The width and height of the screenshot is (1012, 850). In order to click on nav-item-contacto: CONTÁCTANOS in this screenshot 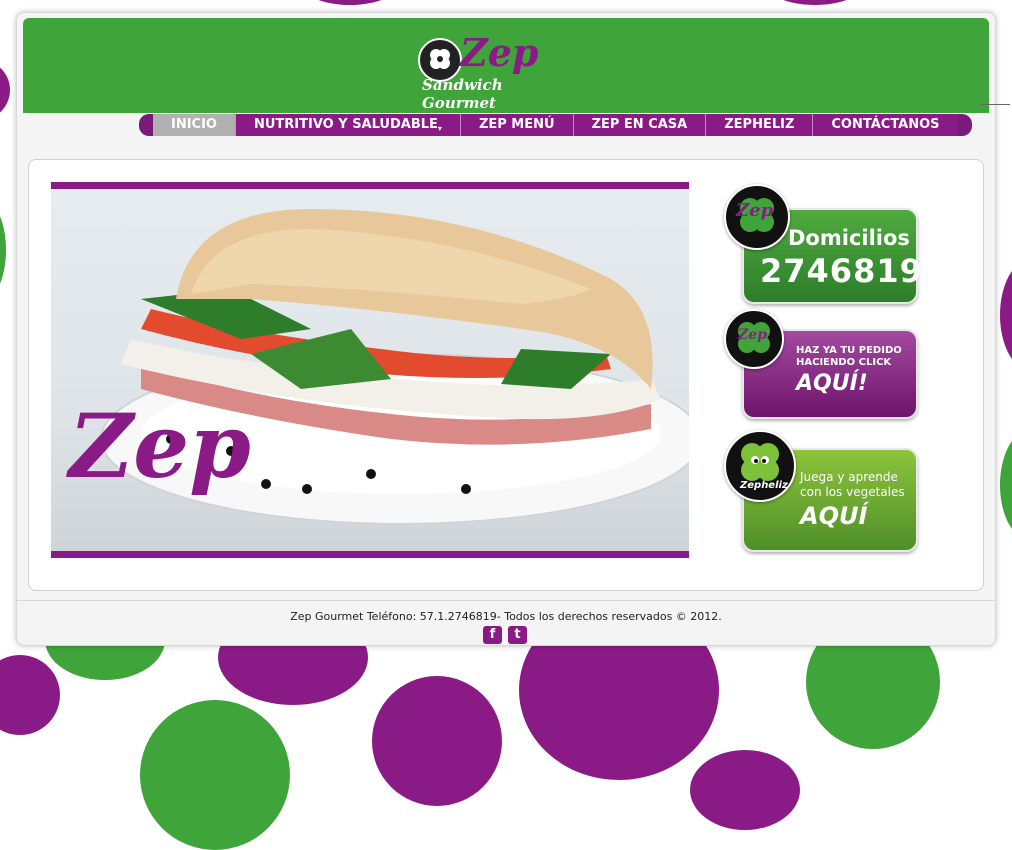, I will do `click(885, 125)`.